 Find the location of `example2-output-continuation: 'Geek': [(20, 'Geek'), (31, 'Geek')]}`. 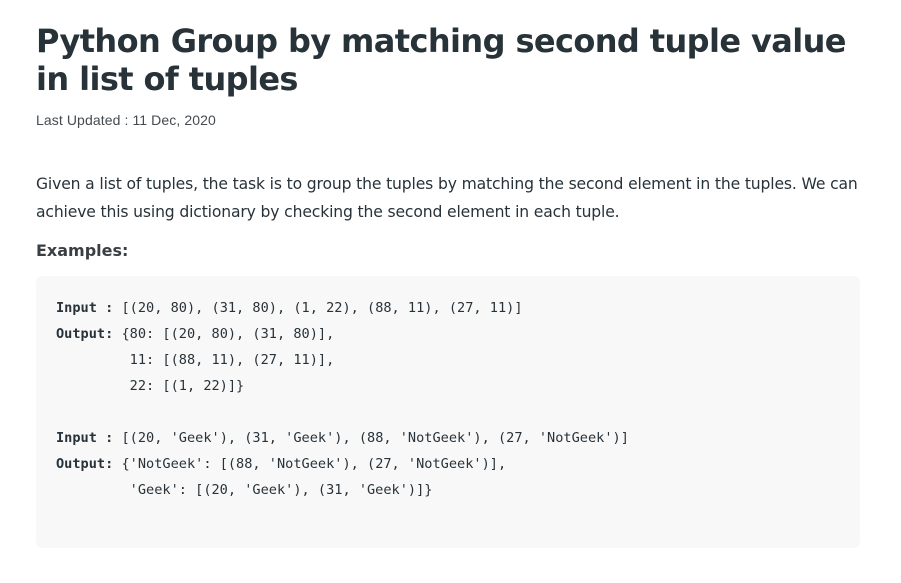

example2-output-continuation: 'Geek': [(20, 'Geek'), (31, 'Geek')]} is located at coordinates (244, 490).